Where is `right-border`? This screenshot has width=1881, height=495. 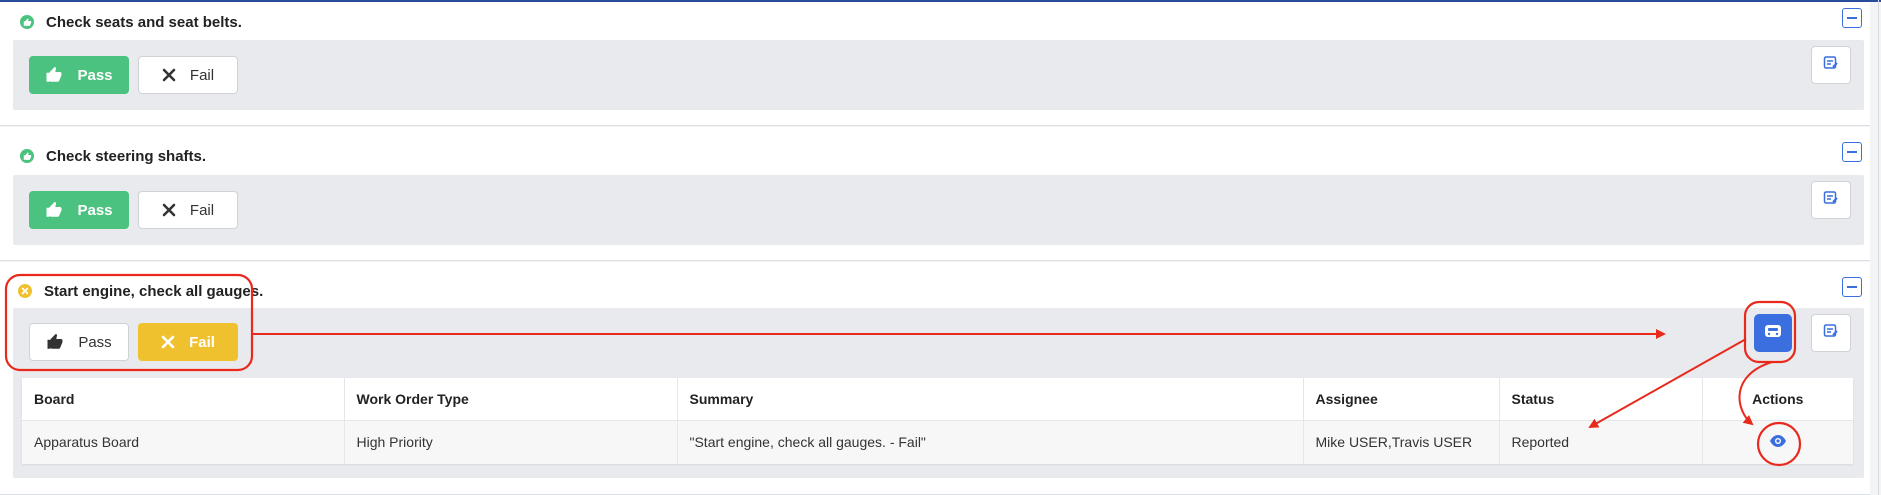 right-border is located at coordinates (1878, 247).